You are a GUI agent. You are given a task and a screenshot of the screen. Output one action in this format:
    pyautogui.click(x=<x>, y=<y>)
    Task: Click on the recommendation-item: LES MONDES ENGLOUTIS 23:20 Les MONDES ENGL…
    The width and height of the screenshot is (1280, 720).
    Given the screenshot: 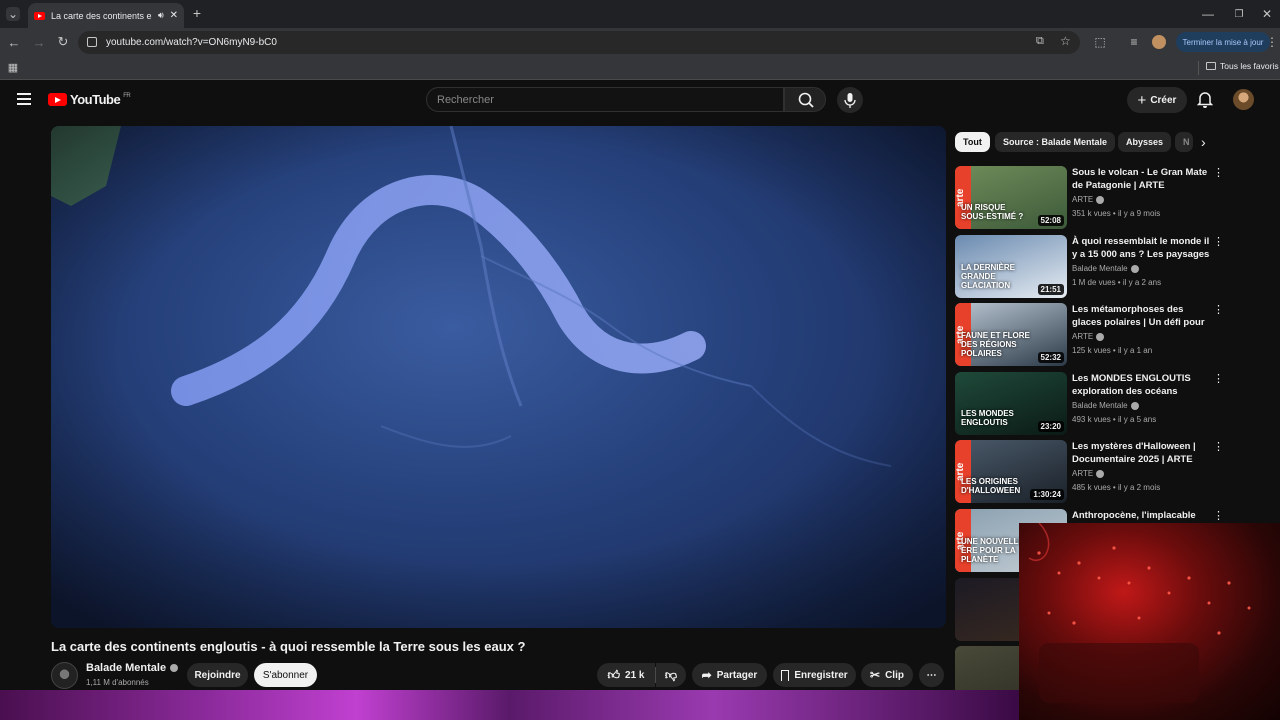 What is the action you would take?
    pyautogui.click(x=1090, y=404)
    